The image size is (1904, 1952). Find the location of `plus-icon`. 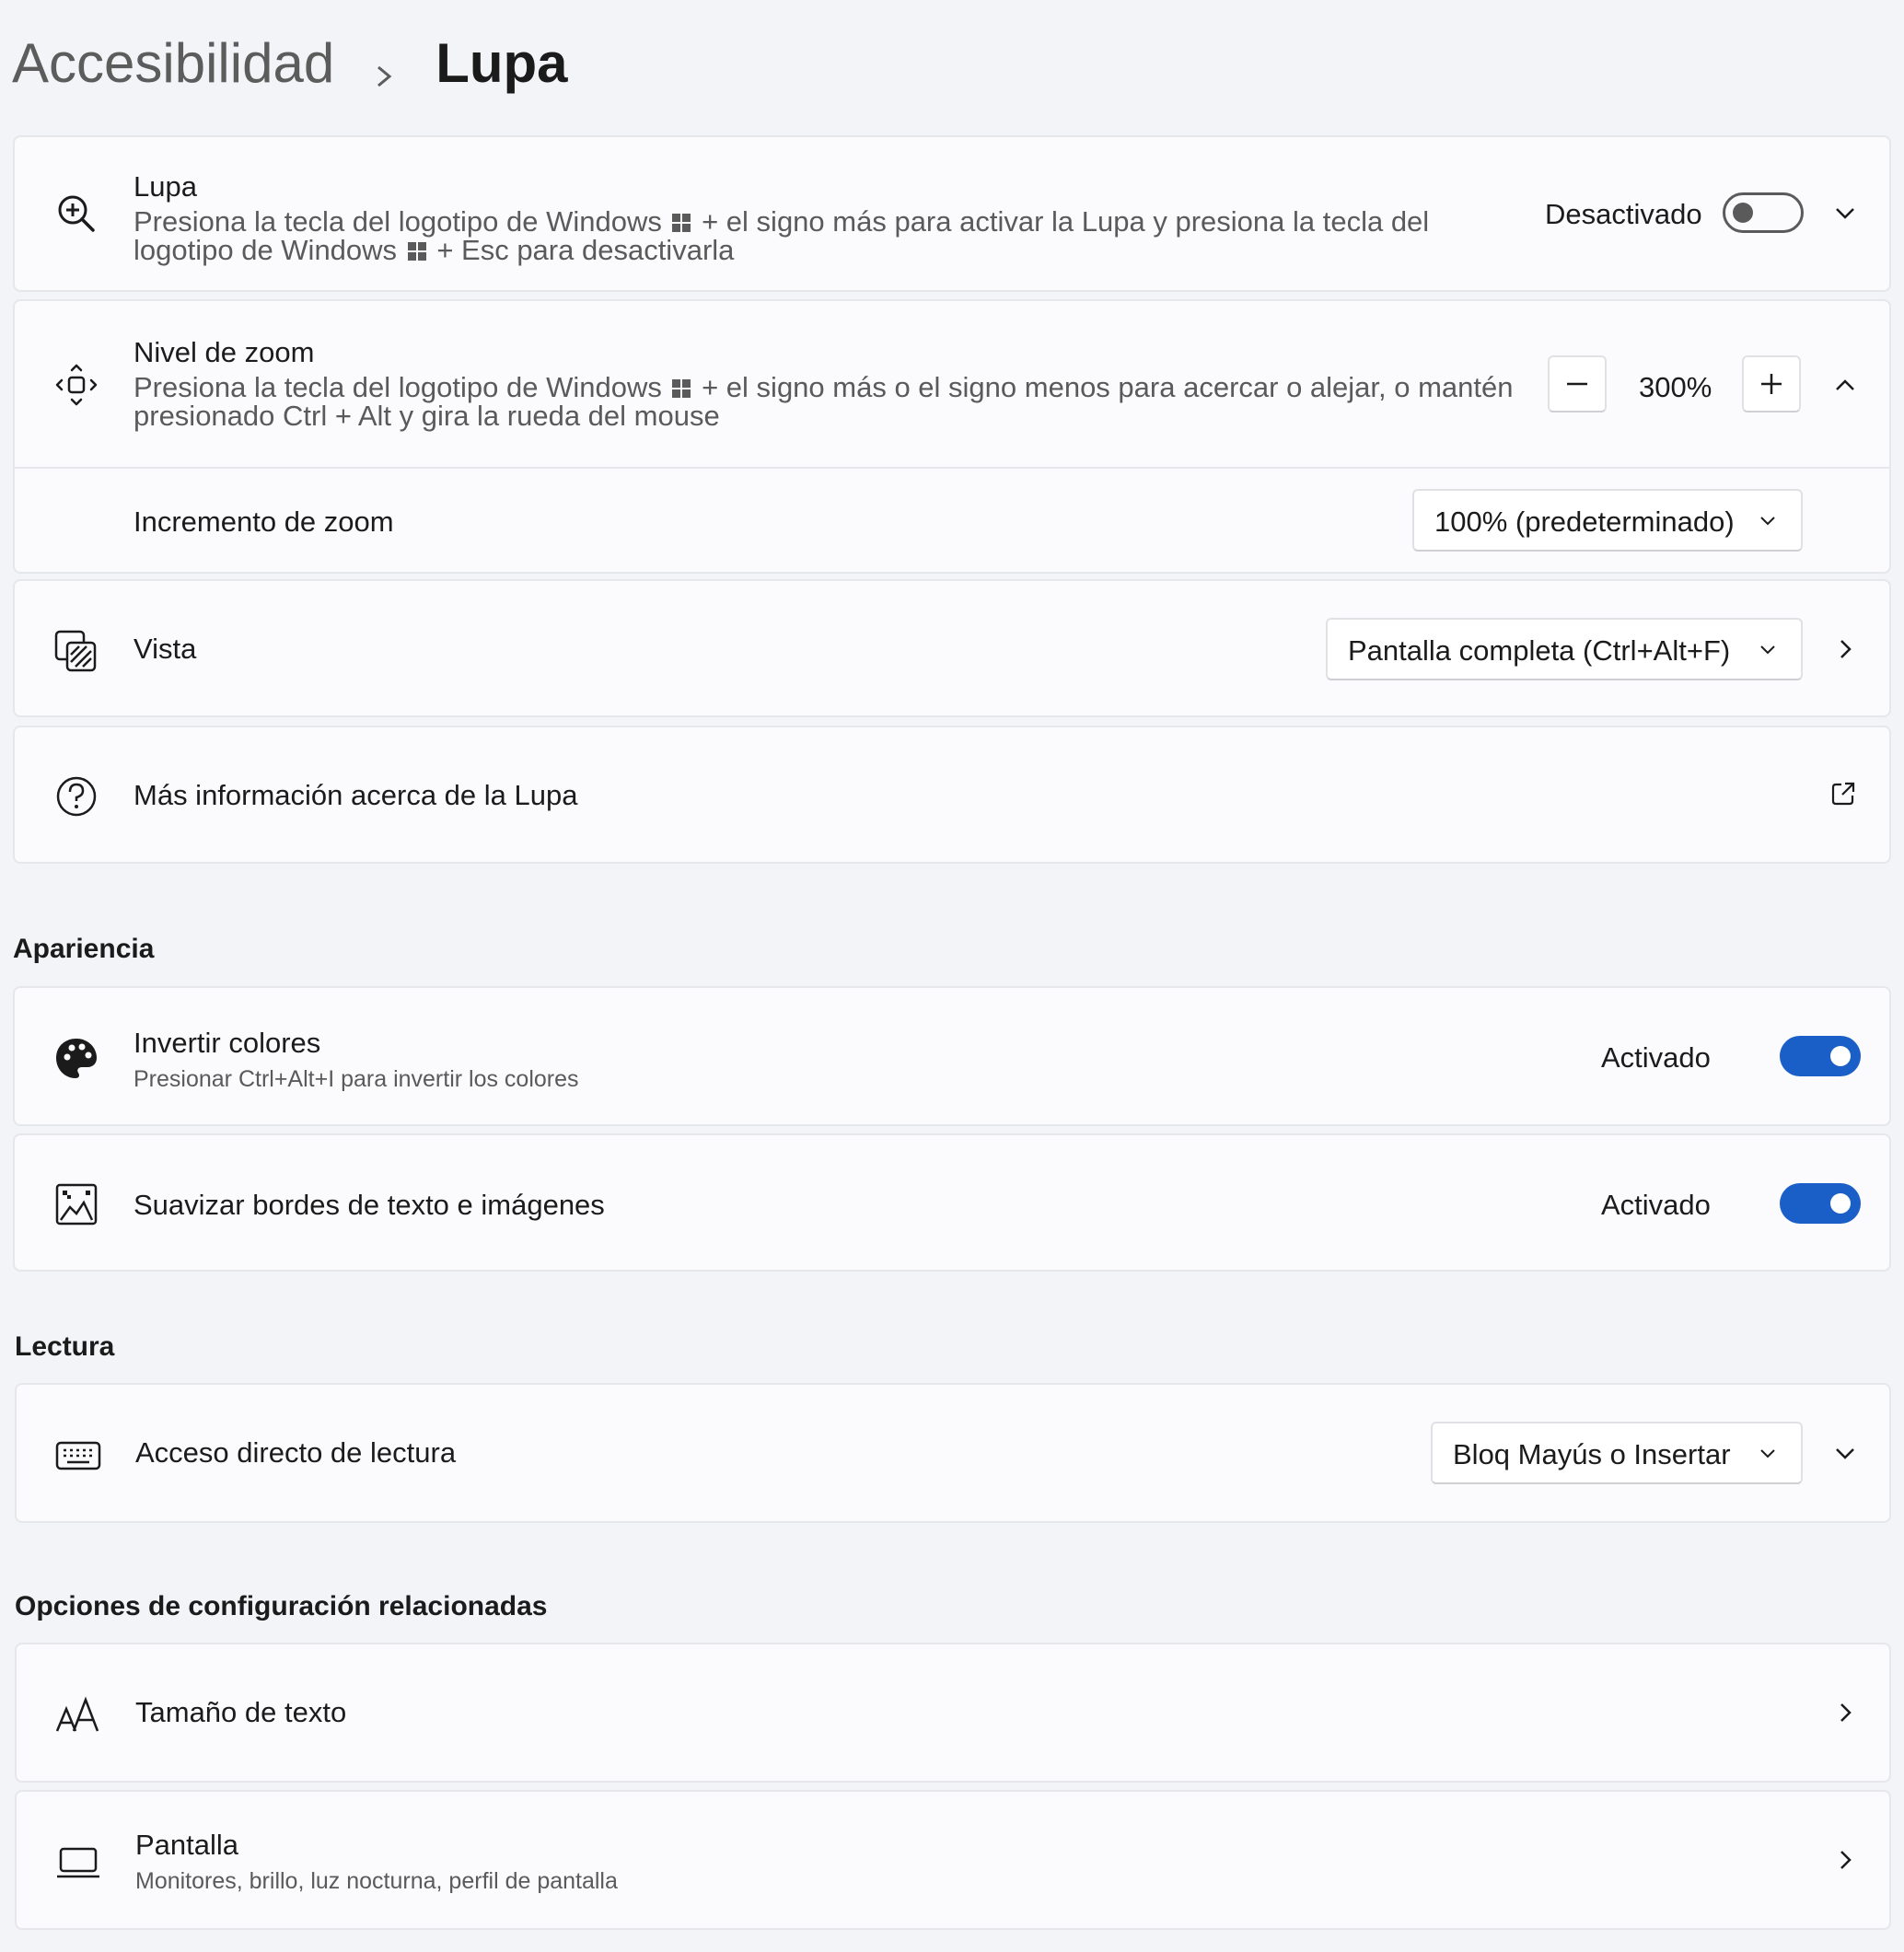

plus-icon is located at coordinates (1771, 384).